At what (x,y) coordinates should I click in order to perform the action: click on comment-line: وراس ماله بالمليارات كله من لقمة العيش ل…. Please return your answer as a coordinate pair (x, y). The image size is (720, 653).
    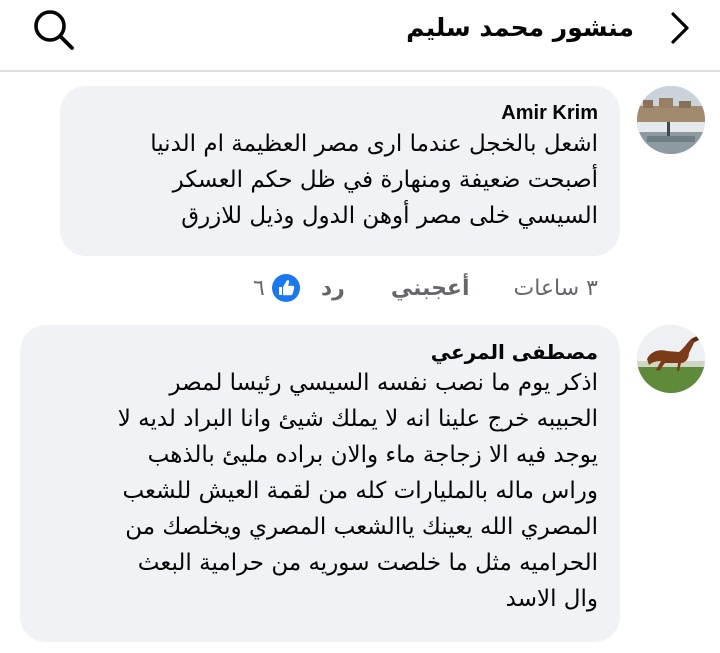
    Looking at the image, I should click on (360, 491).